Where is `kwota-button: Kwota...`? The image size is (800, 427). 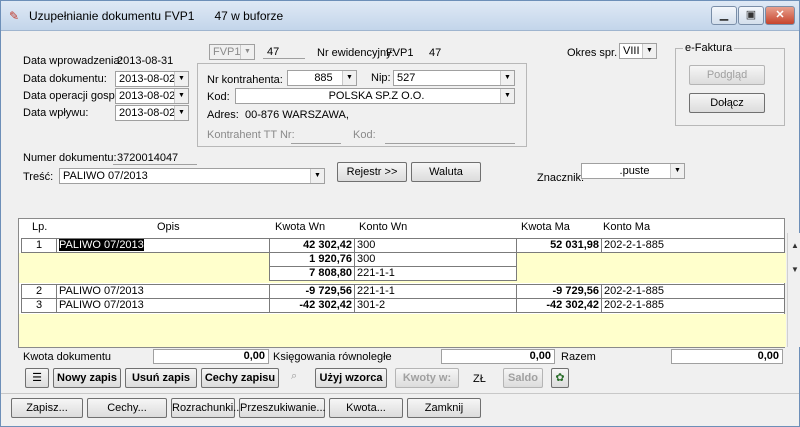 kwota-button: Kwota... is located at coordinates (366, 408).